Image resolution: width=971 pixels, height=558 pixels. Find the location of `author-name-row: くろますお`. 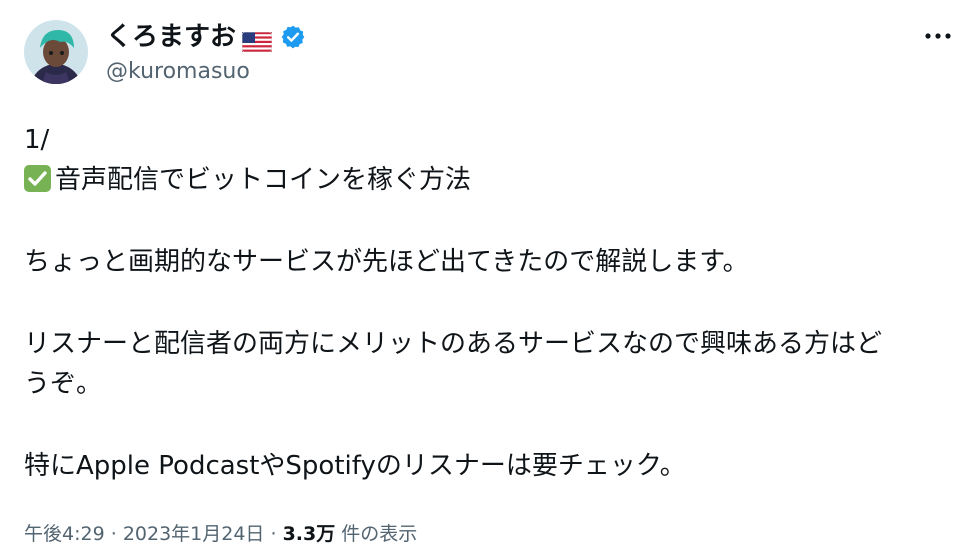

author-name-row: くろますお is located at coordinates (206, 37).